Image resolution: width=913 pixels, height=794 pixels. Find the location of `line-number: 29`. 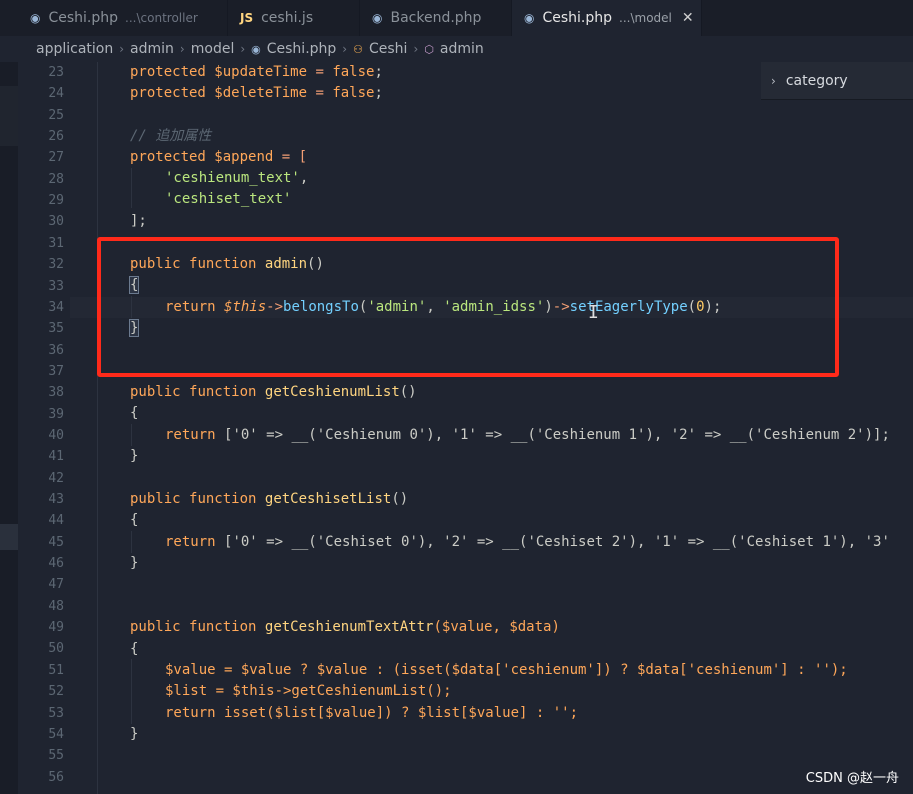

line-number: 29 is located at coordinates (56, 201).